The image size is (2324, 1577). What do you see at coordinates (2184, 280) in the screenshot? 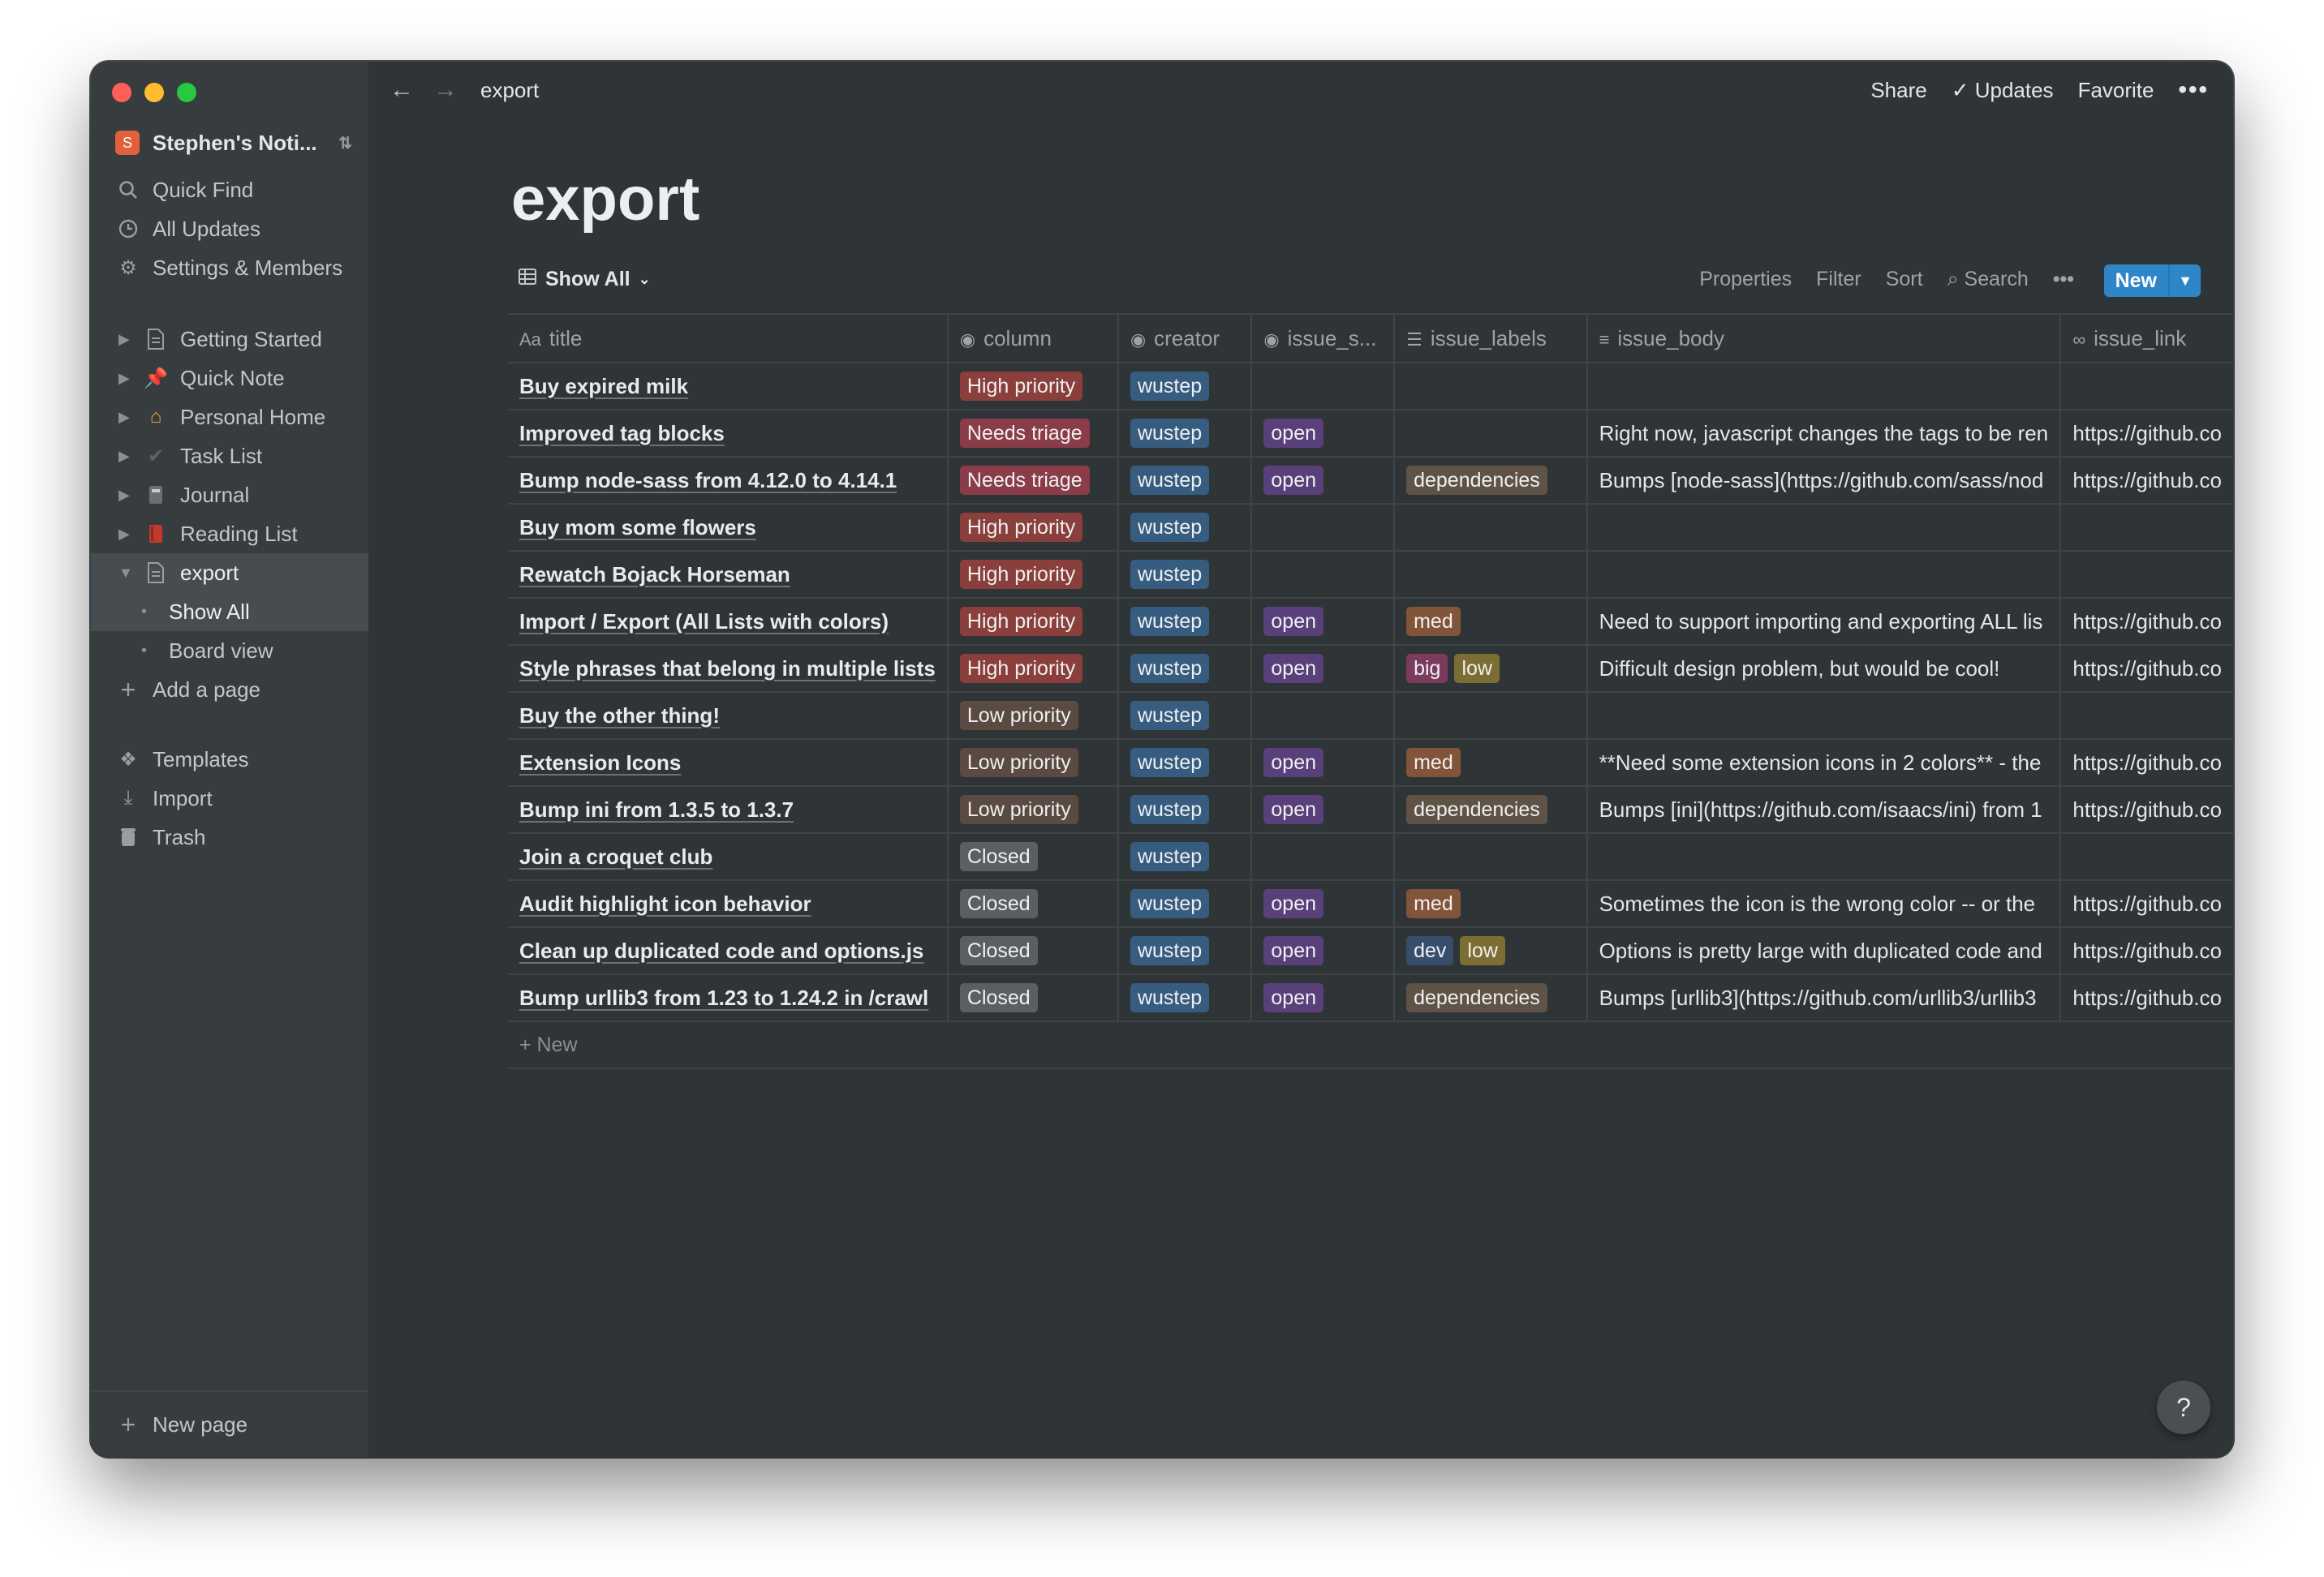
I see `chevron-down-icon: ▼` at bounding box center [2184, 280].